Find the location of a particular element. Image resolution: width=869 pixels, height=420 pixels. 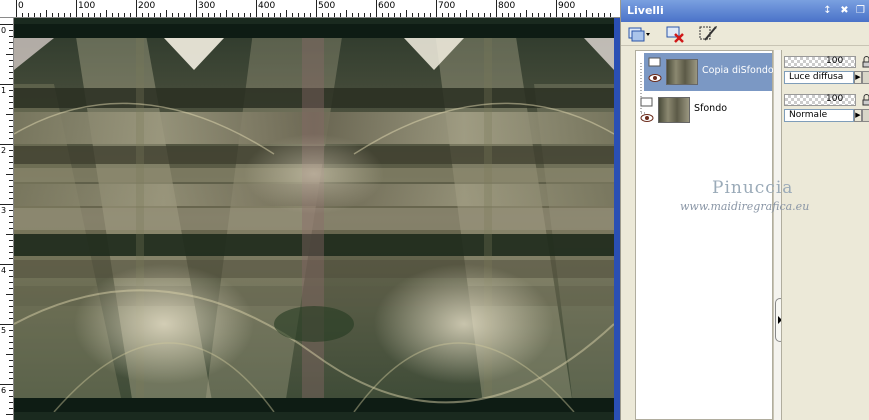

pin-icon: ↕ is located at coordinates (827, 10).